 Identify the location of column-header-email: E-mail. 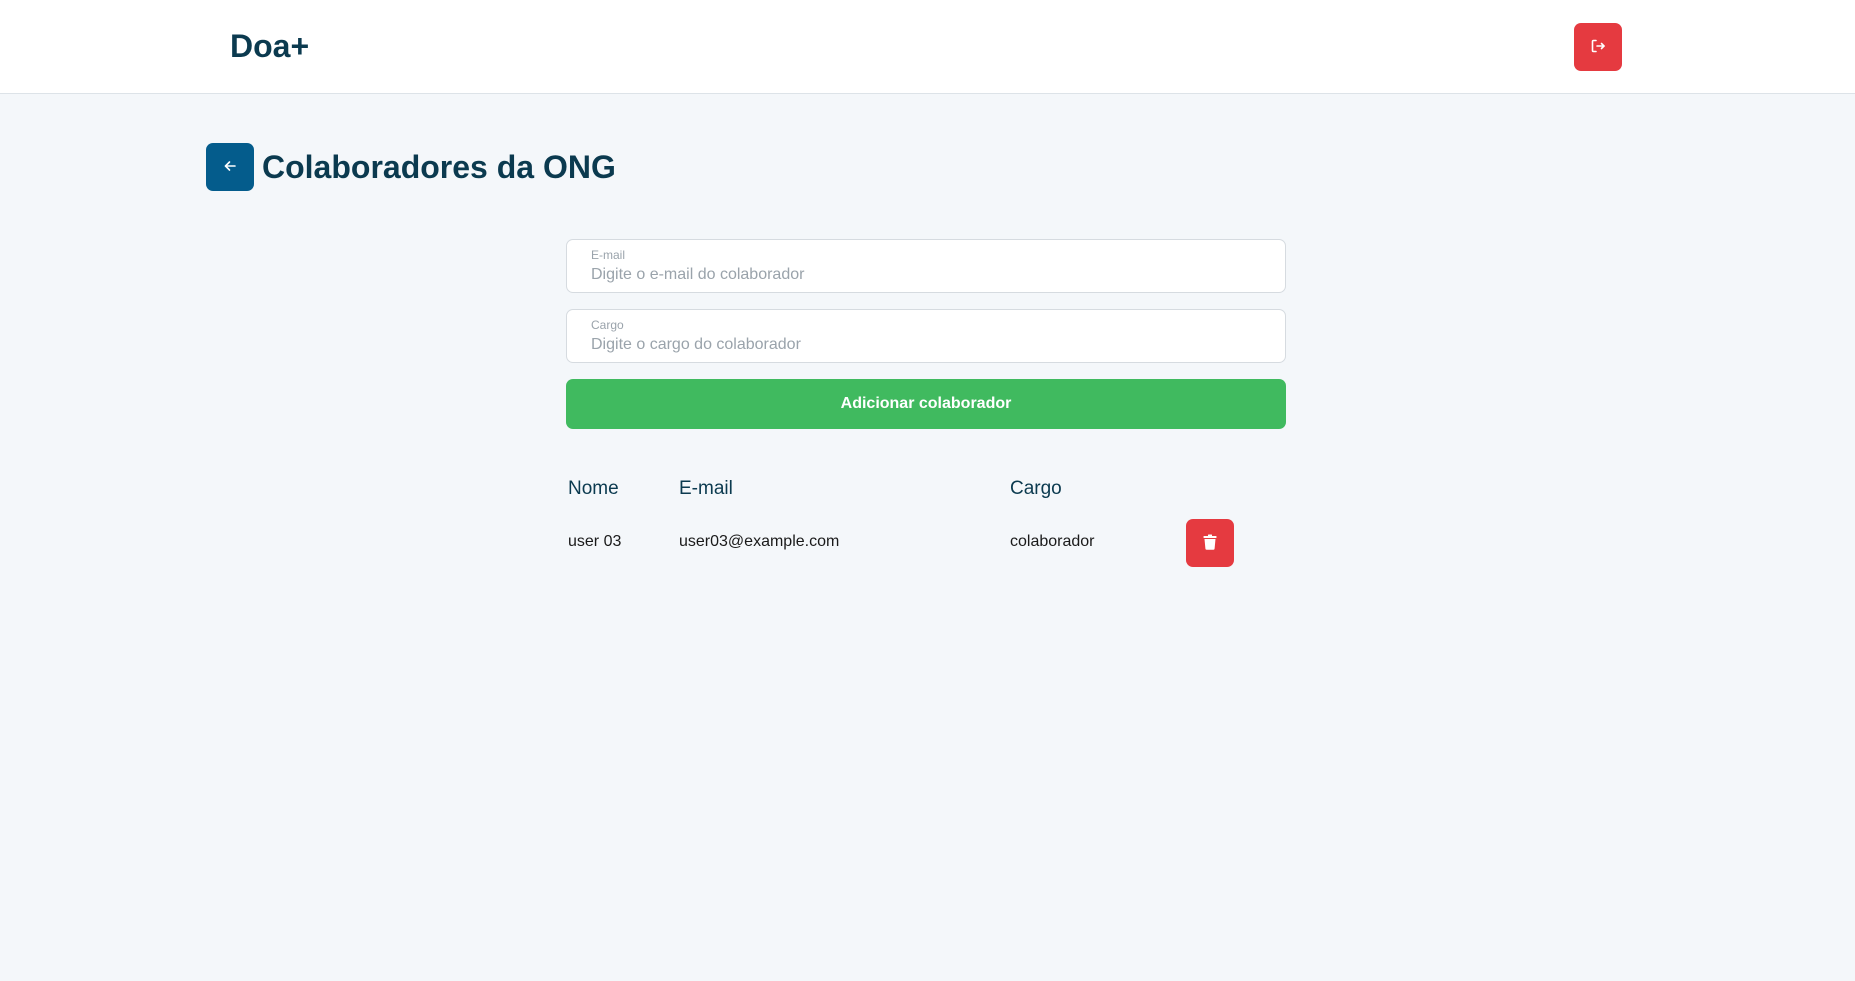
(706, 488).